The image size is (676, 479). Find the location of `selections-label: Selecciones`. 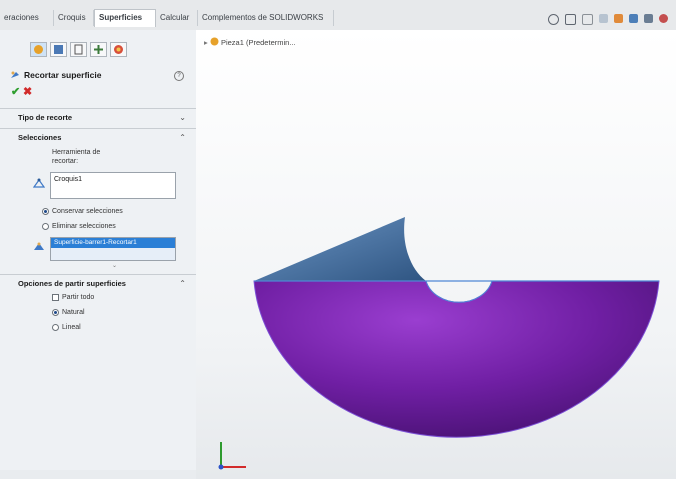

selections-label: Selecciones is located at coordinates (40, 137).